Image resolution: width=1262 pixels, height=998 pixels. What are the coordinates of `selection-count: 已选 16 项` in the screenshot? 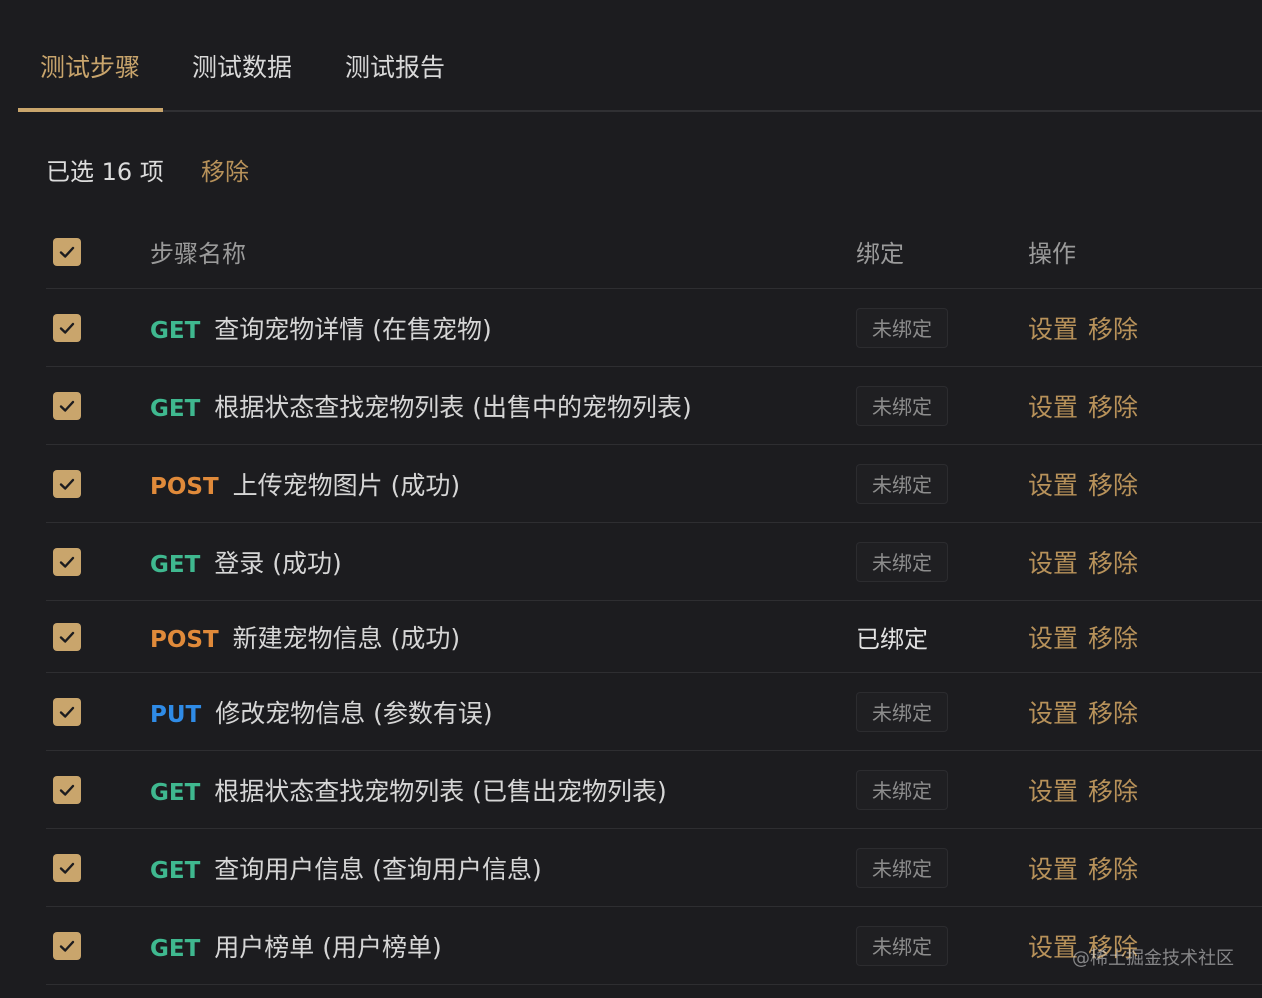 It's located at (105, 172).